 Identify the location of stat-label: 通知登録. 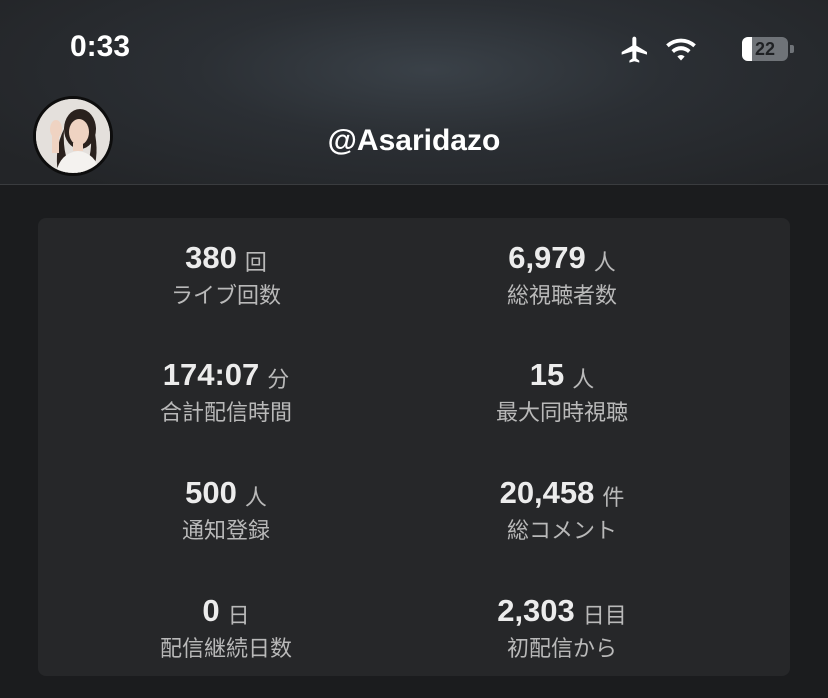
(225, 531).